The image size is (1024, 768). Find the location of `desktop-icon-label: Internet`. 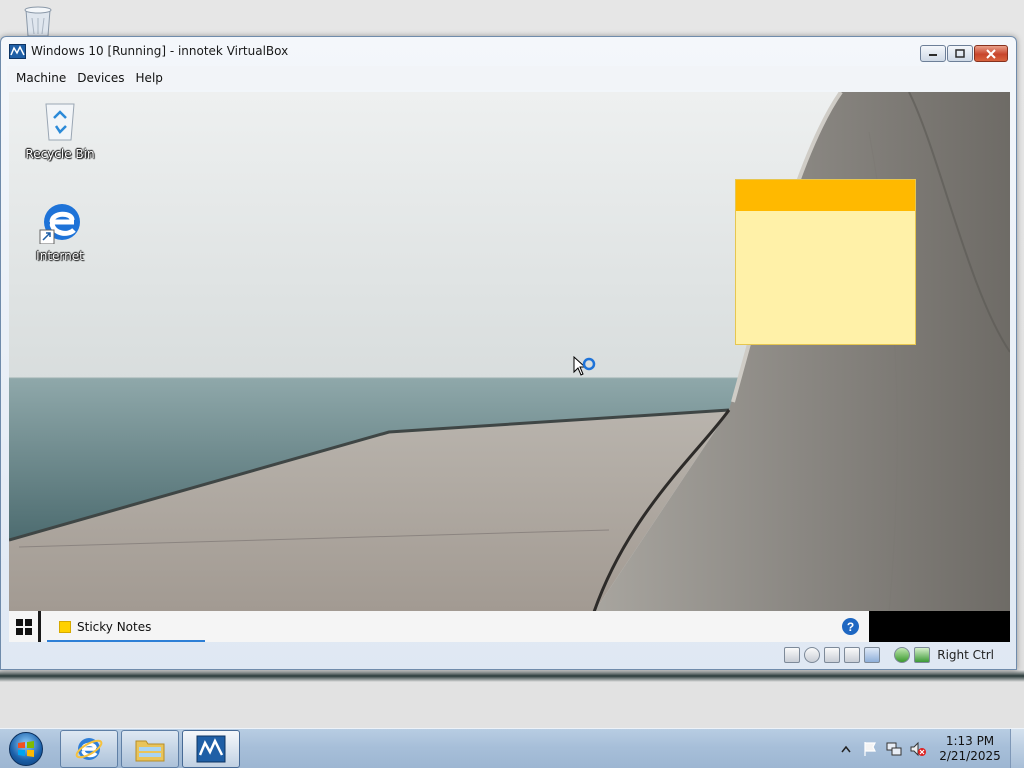

desktop-icon-label: Internet is located at coordinates (60, 256).